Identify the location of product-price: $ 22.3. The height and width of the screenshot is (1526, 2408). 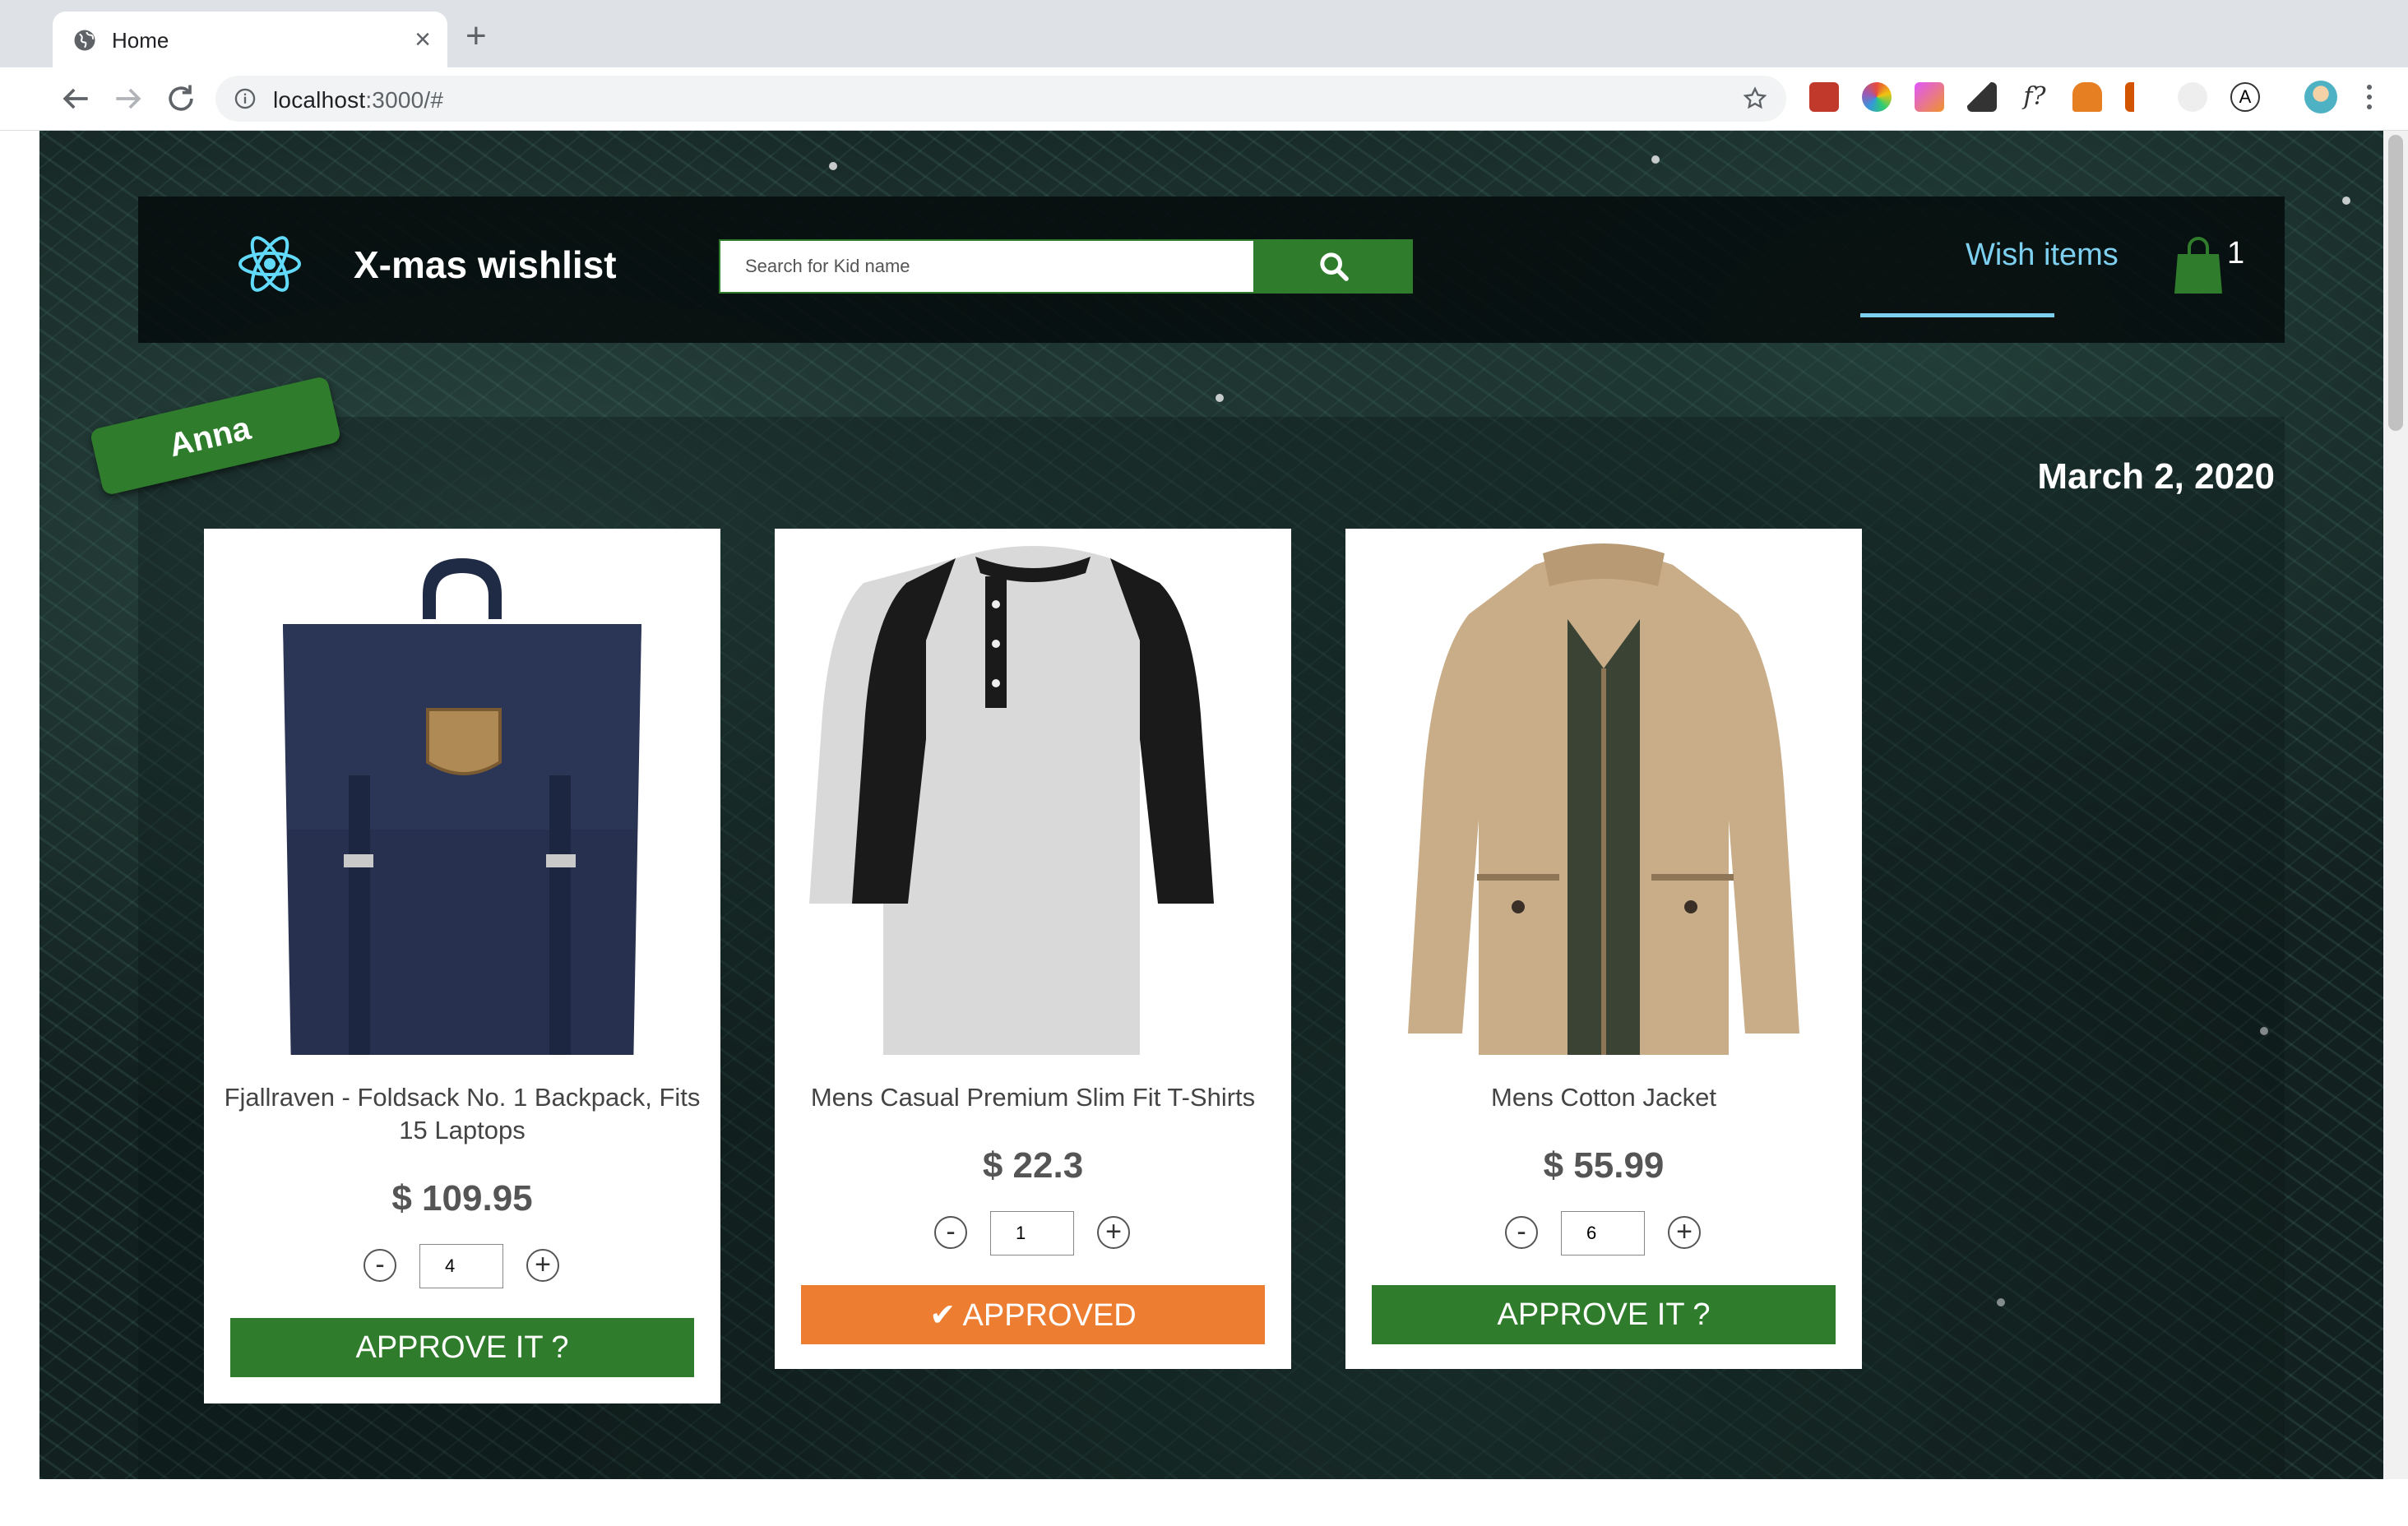
(1033, 1165).